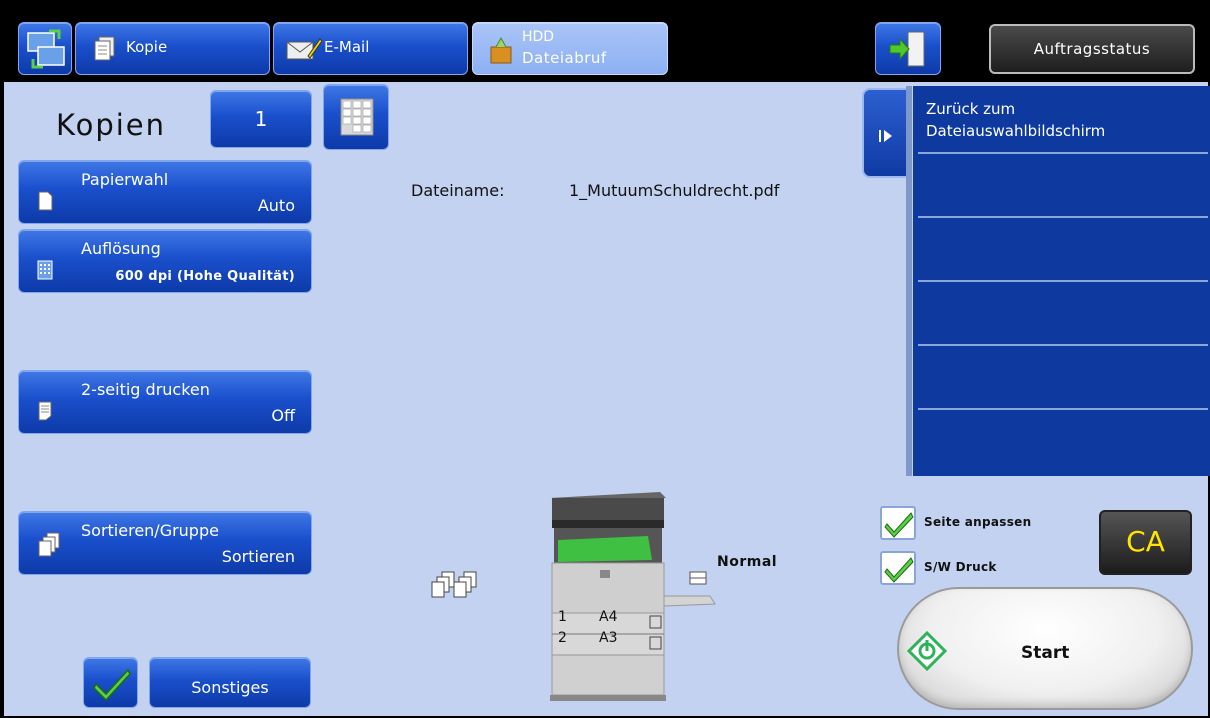  Describe the element at coordinates (608, 617) in the screenshot. I see `tray-1-size: A4` at that location.